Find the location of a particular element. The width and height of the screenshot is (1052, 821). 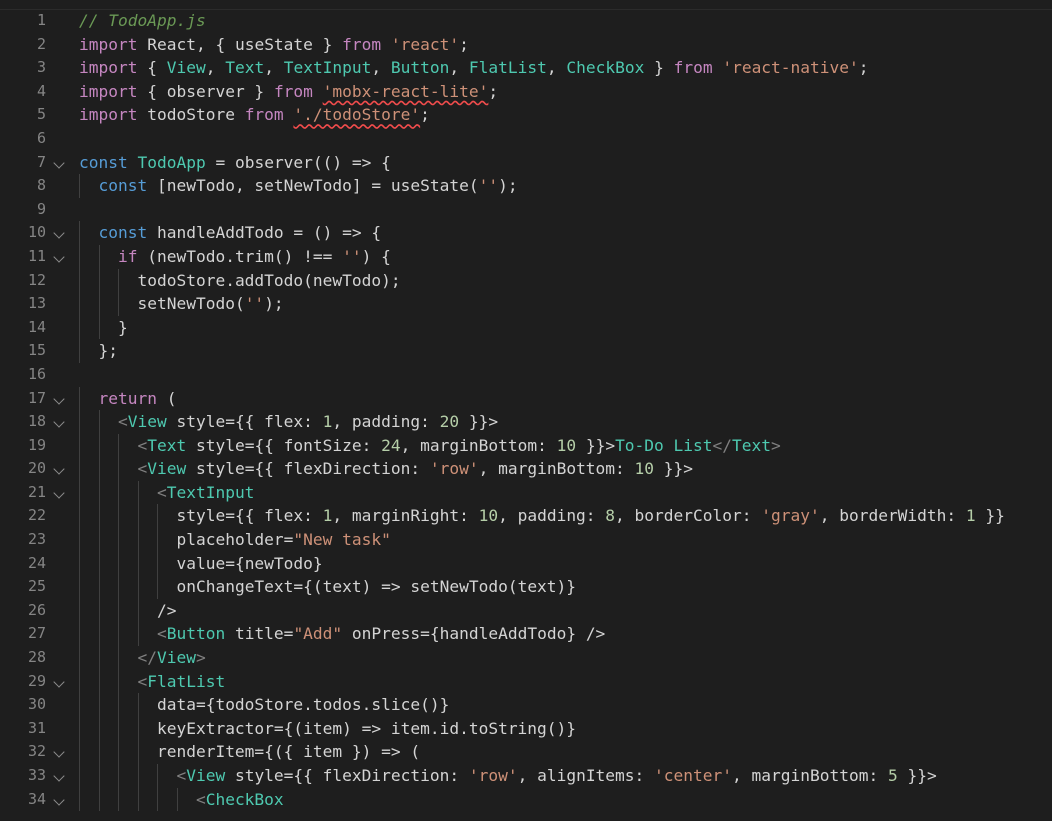

code-line: import todoStore from './todoStore'; is located at coordinates (565, 115).